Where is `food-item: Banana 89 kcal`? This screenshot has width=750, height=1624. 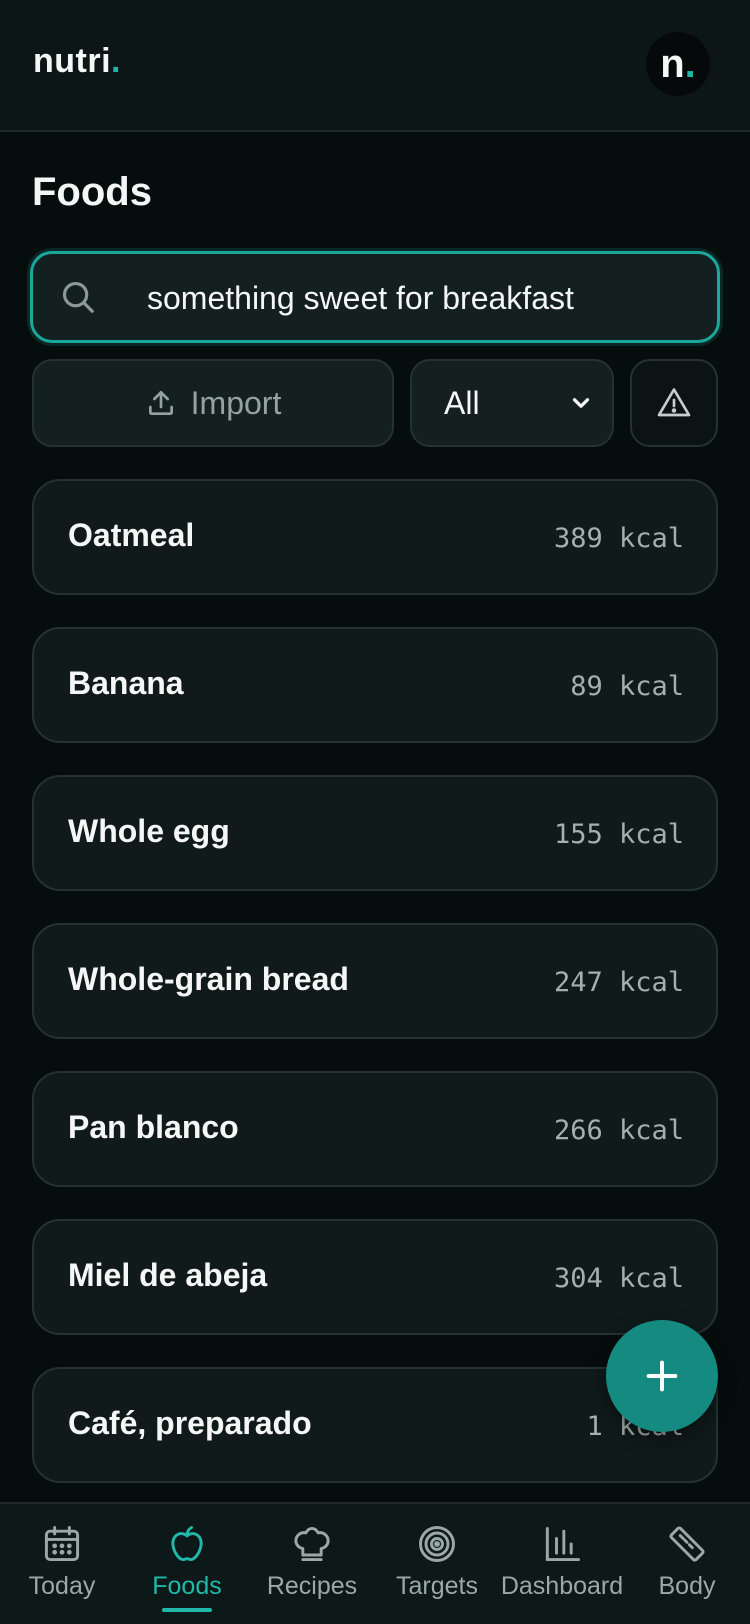
food-item: Banana 89 kcal is located at coordinates (375, 685).